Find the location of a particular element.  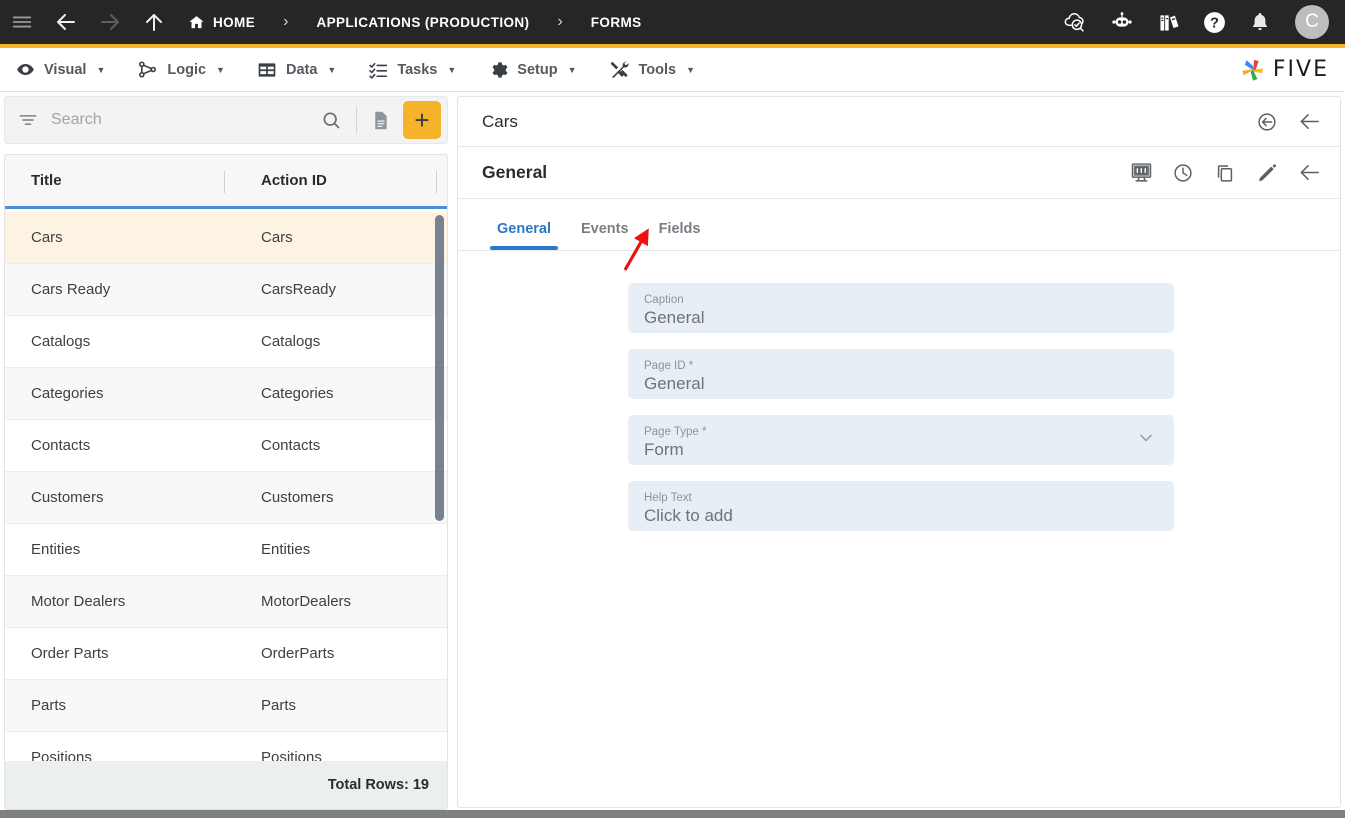

forward-arrow-icon is located at coordinates (110, 23).